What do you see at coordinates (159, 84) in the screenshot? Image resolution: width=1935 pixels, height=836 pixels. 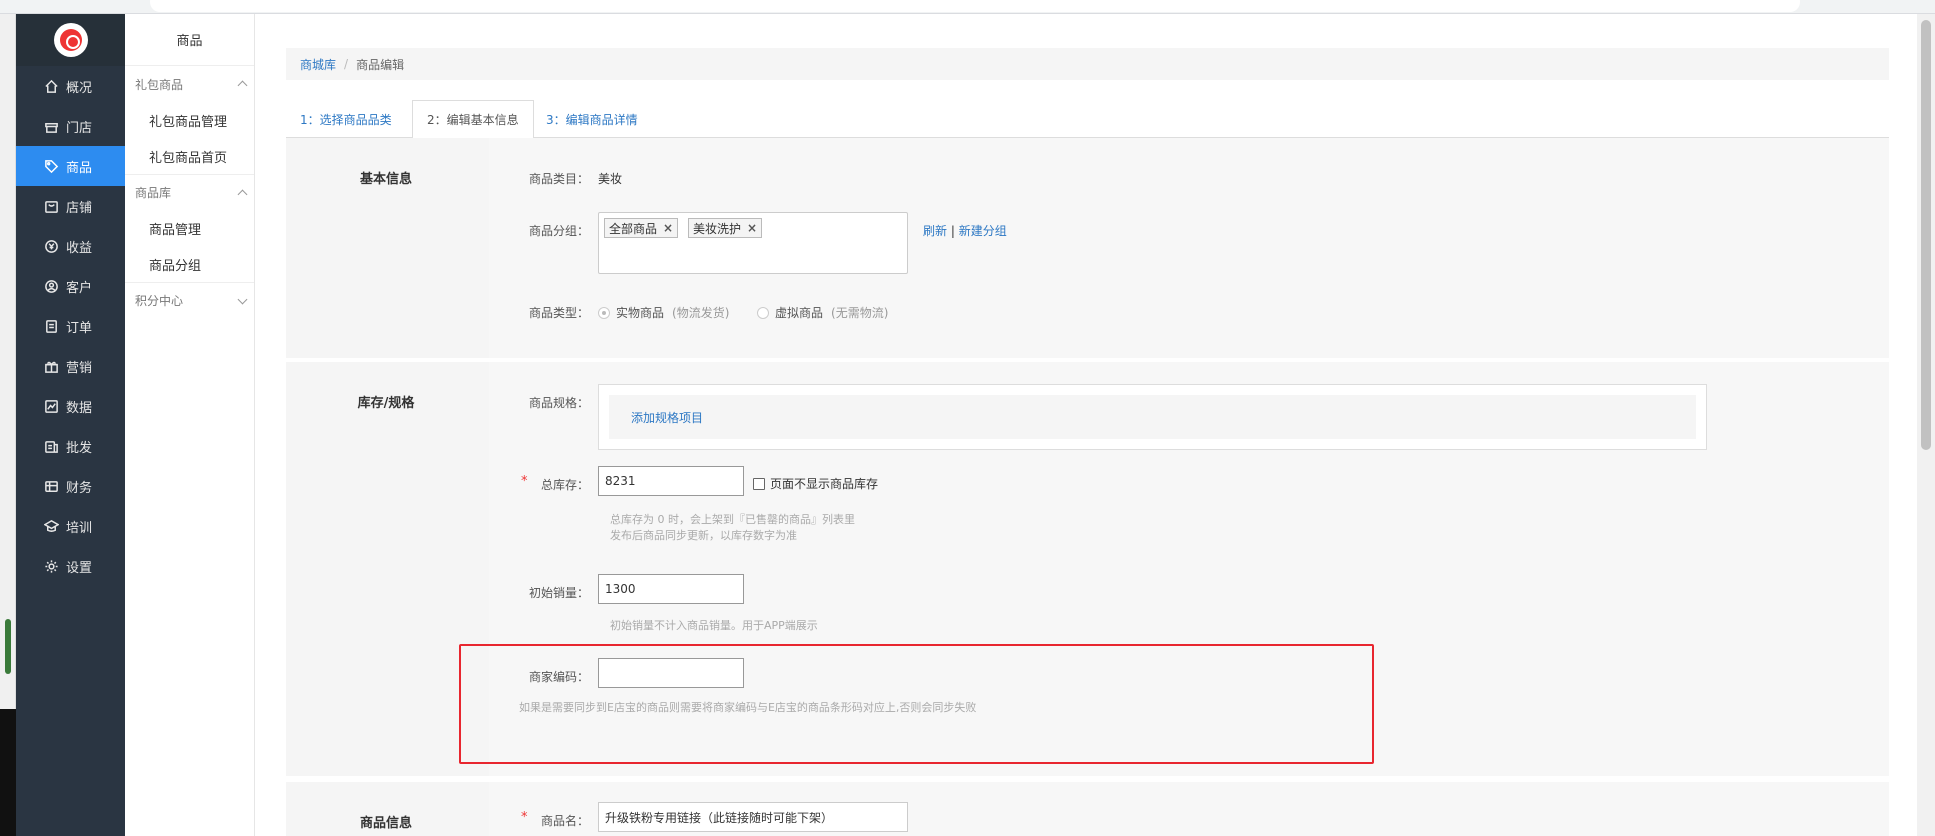 I see `subnav-group-label: 礼包商品` at bounding box center [159, 84].